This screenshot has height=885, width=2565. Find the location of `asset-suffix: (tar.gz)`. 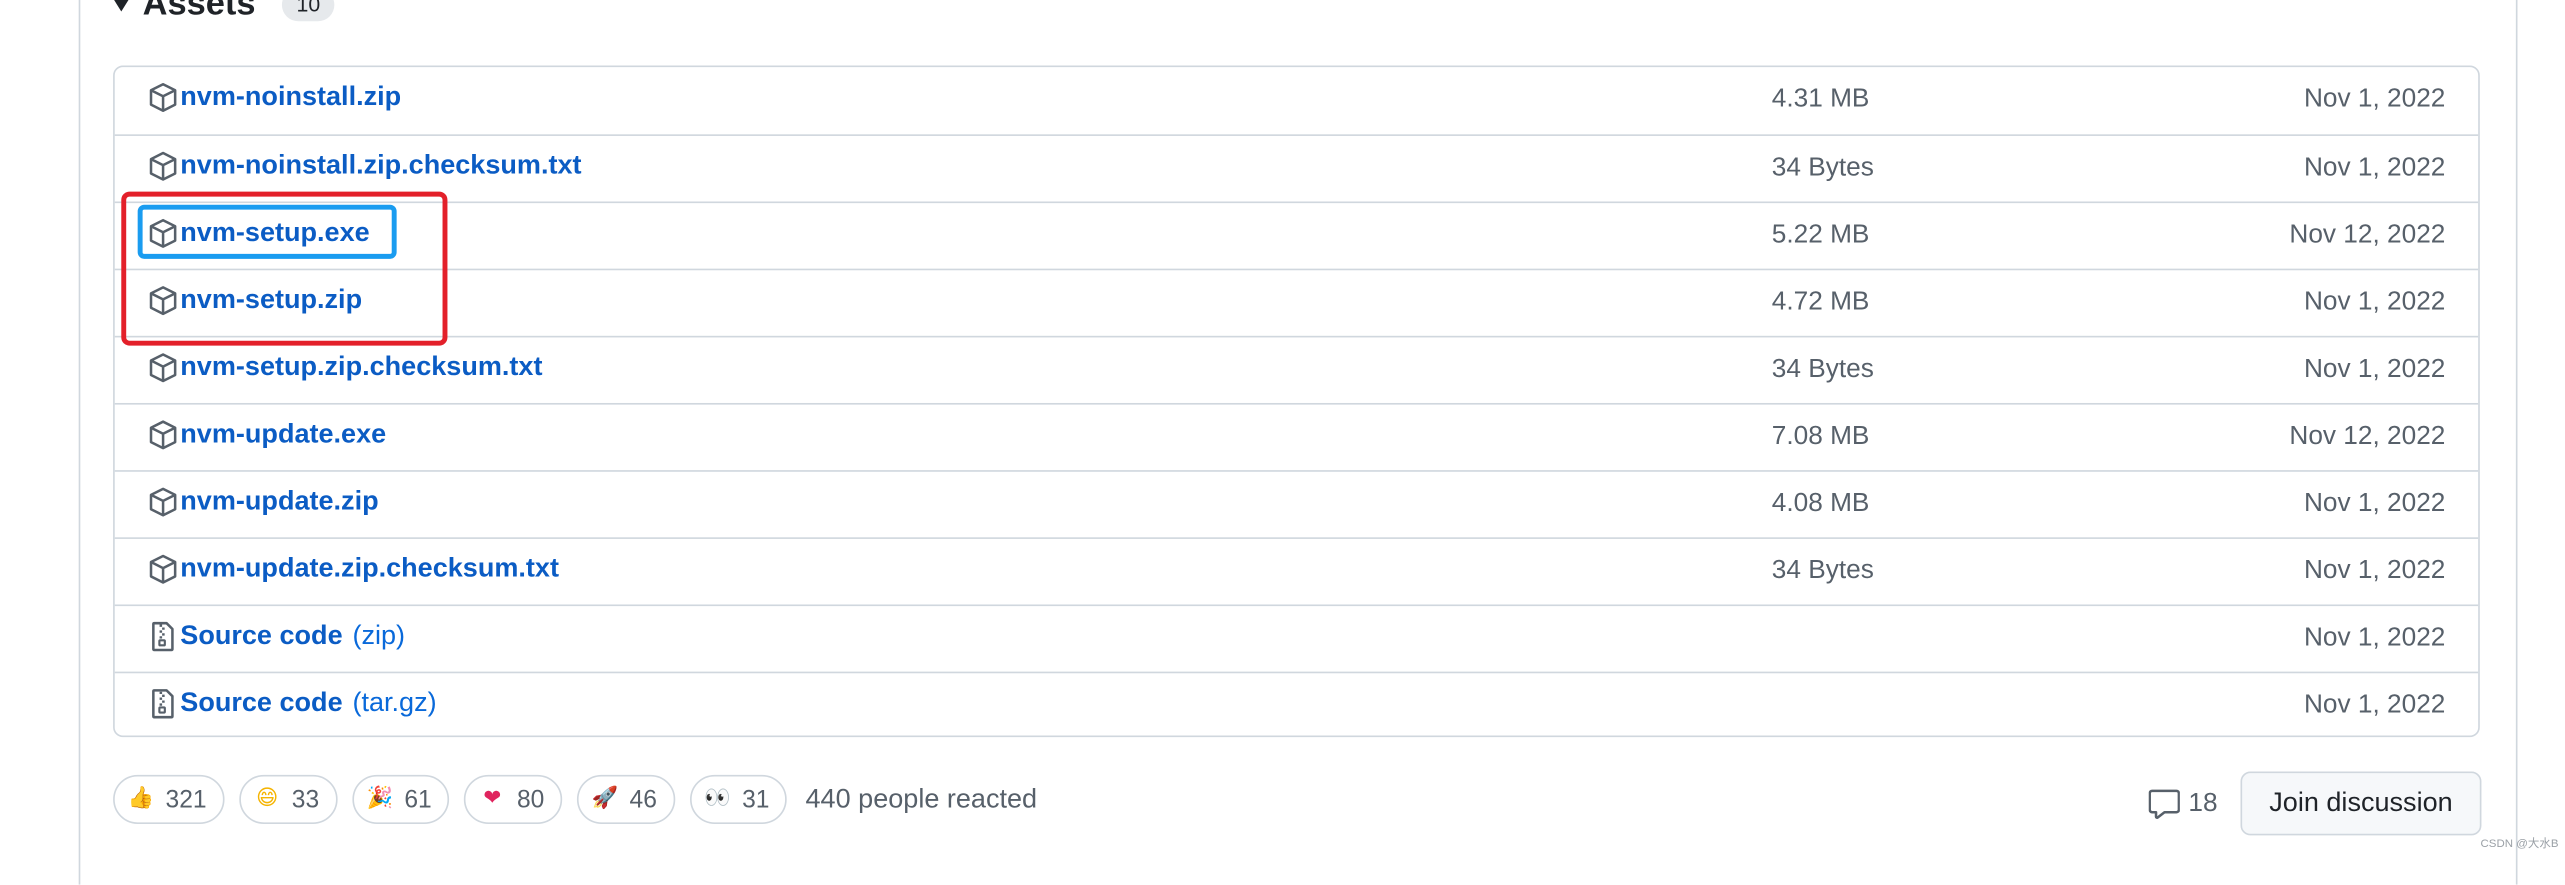

asset-suffix: (tar.gz) is located at coordinates (394, 703).